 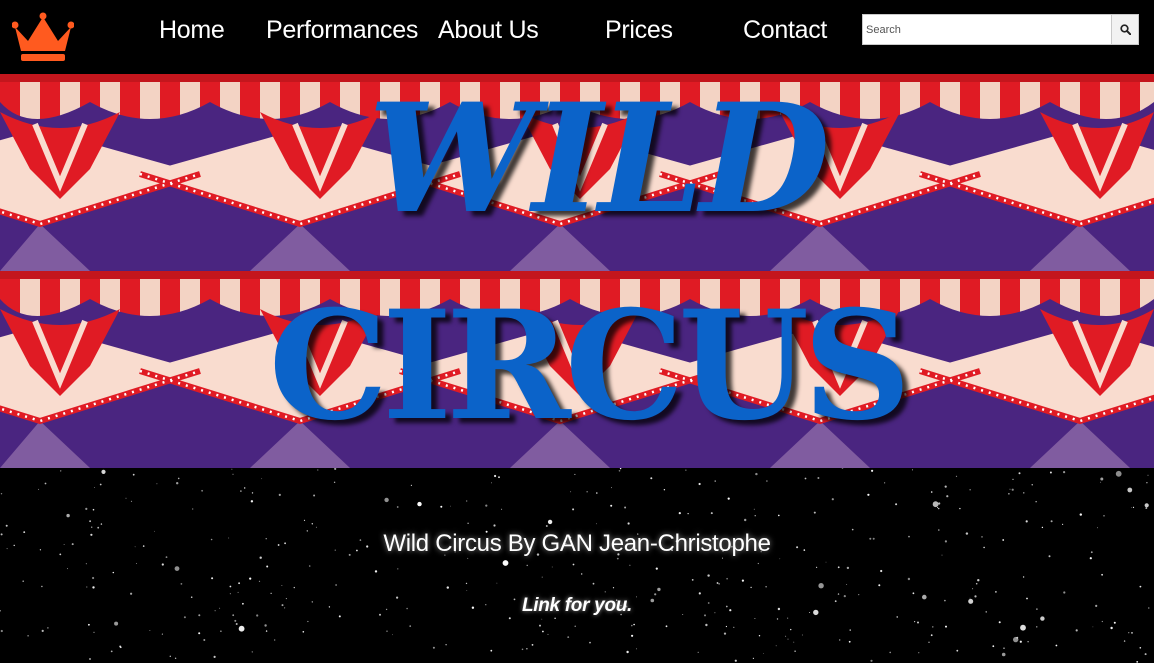 What do you see at coordinates (342, 30) in the screenshot?
I see `nav-performances-link: Performances` at bounding box center [342, 30].